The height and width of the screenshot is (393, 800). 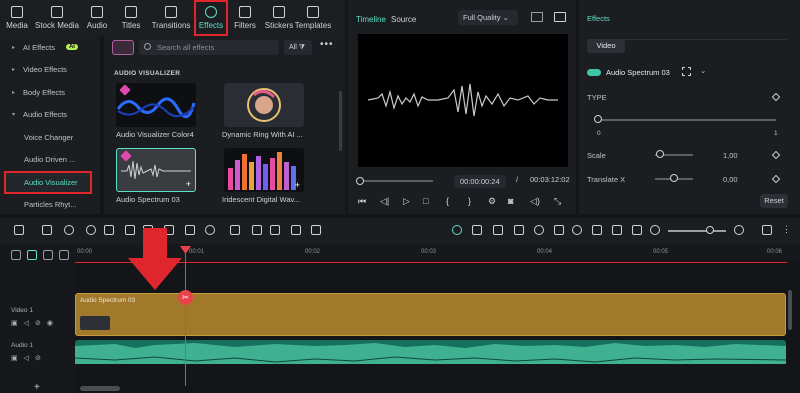 What do you see at coordinates (767, 230) in the screenshot?
I see `layout-icon` at bounding box center [767, 230].